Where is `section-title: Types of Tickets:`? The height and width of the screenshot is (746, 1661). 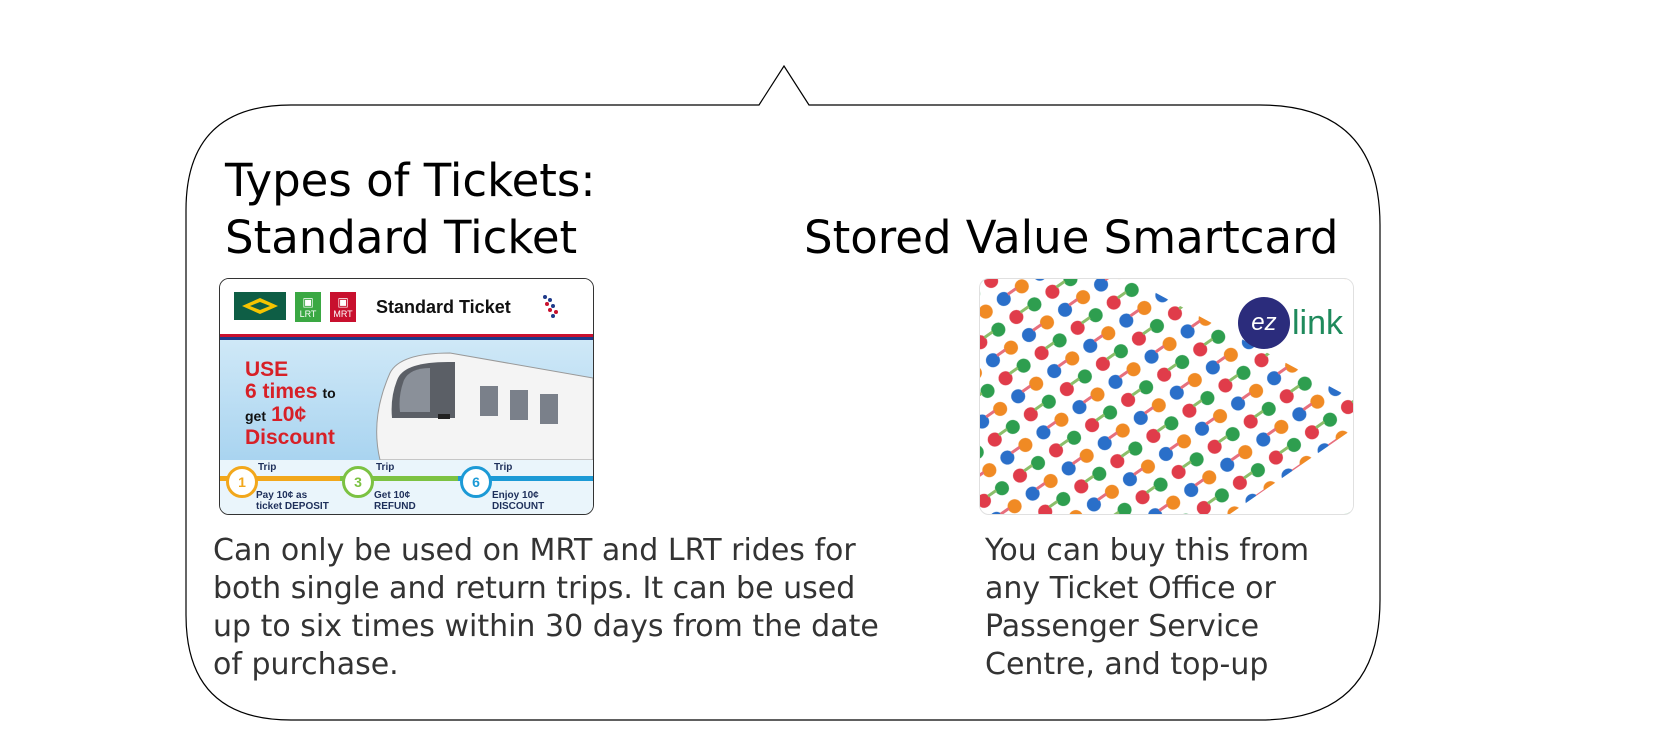 section-title: Types of Tickets: is located at coordinates (410, 180).